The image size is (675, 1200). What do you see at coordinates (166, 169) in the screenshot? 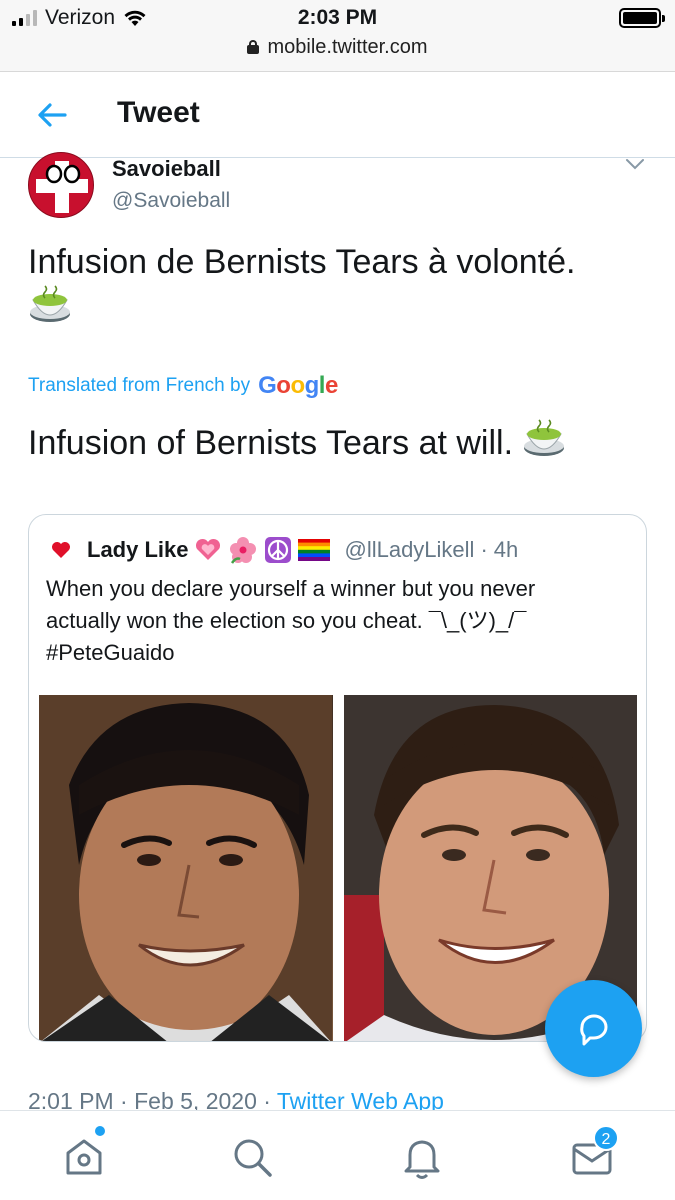
I see `author-name: Savoieball` at bounding box center [166, 169].